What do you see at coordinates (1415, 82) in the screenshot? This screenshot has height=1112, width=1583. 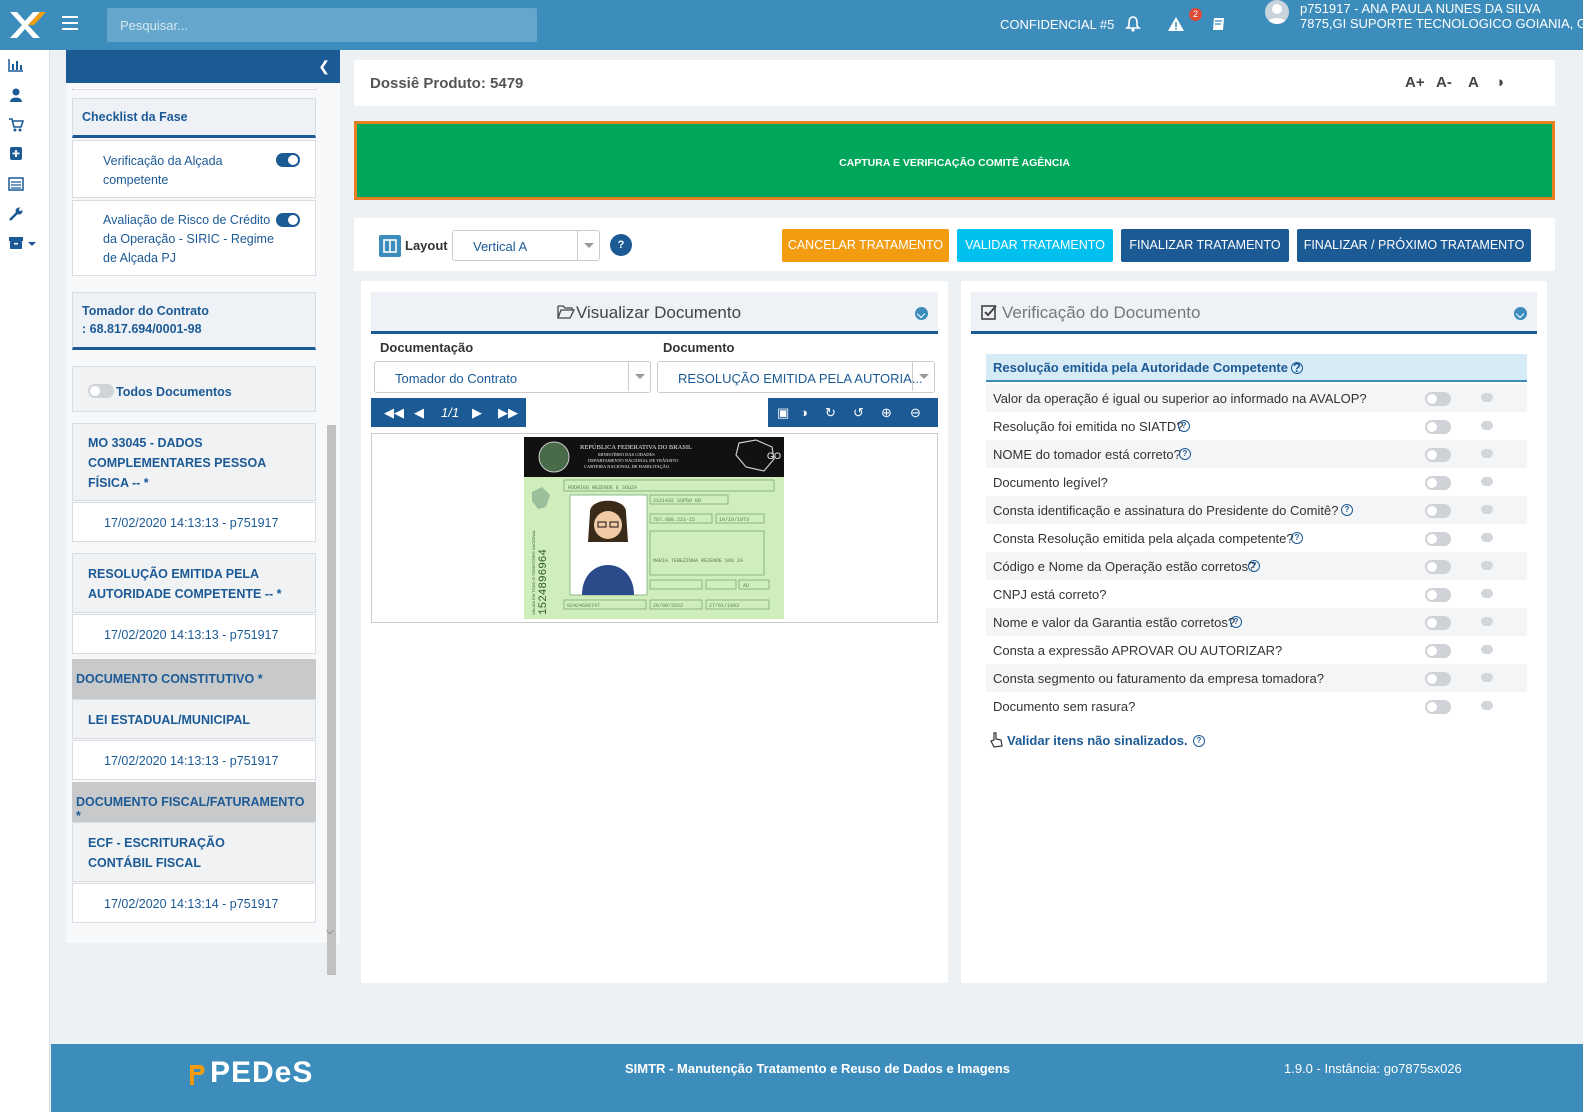 I see `font-increase-button: A+` at bounding box center [1415, 82].